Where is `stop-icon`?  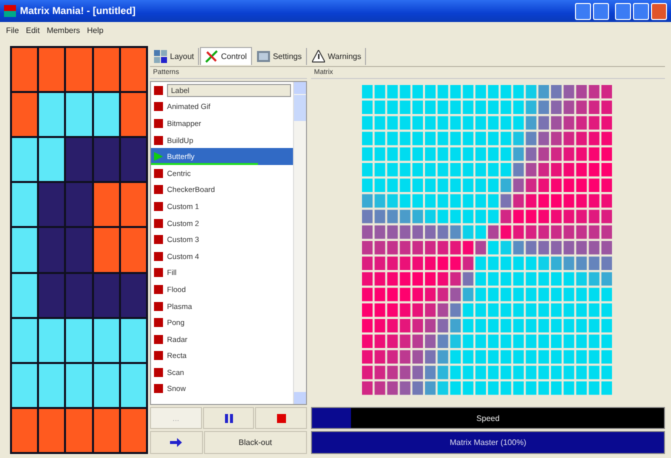
stop-icon is located at coordinates (281, 418).